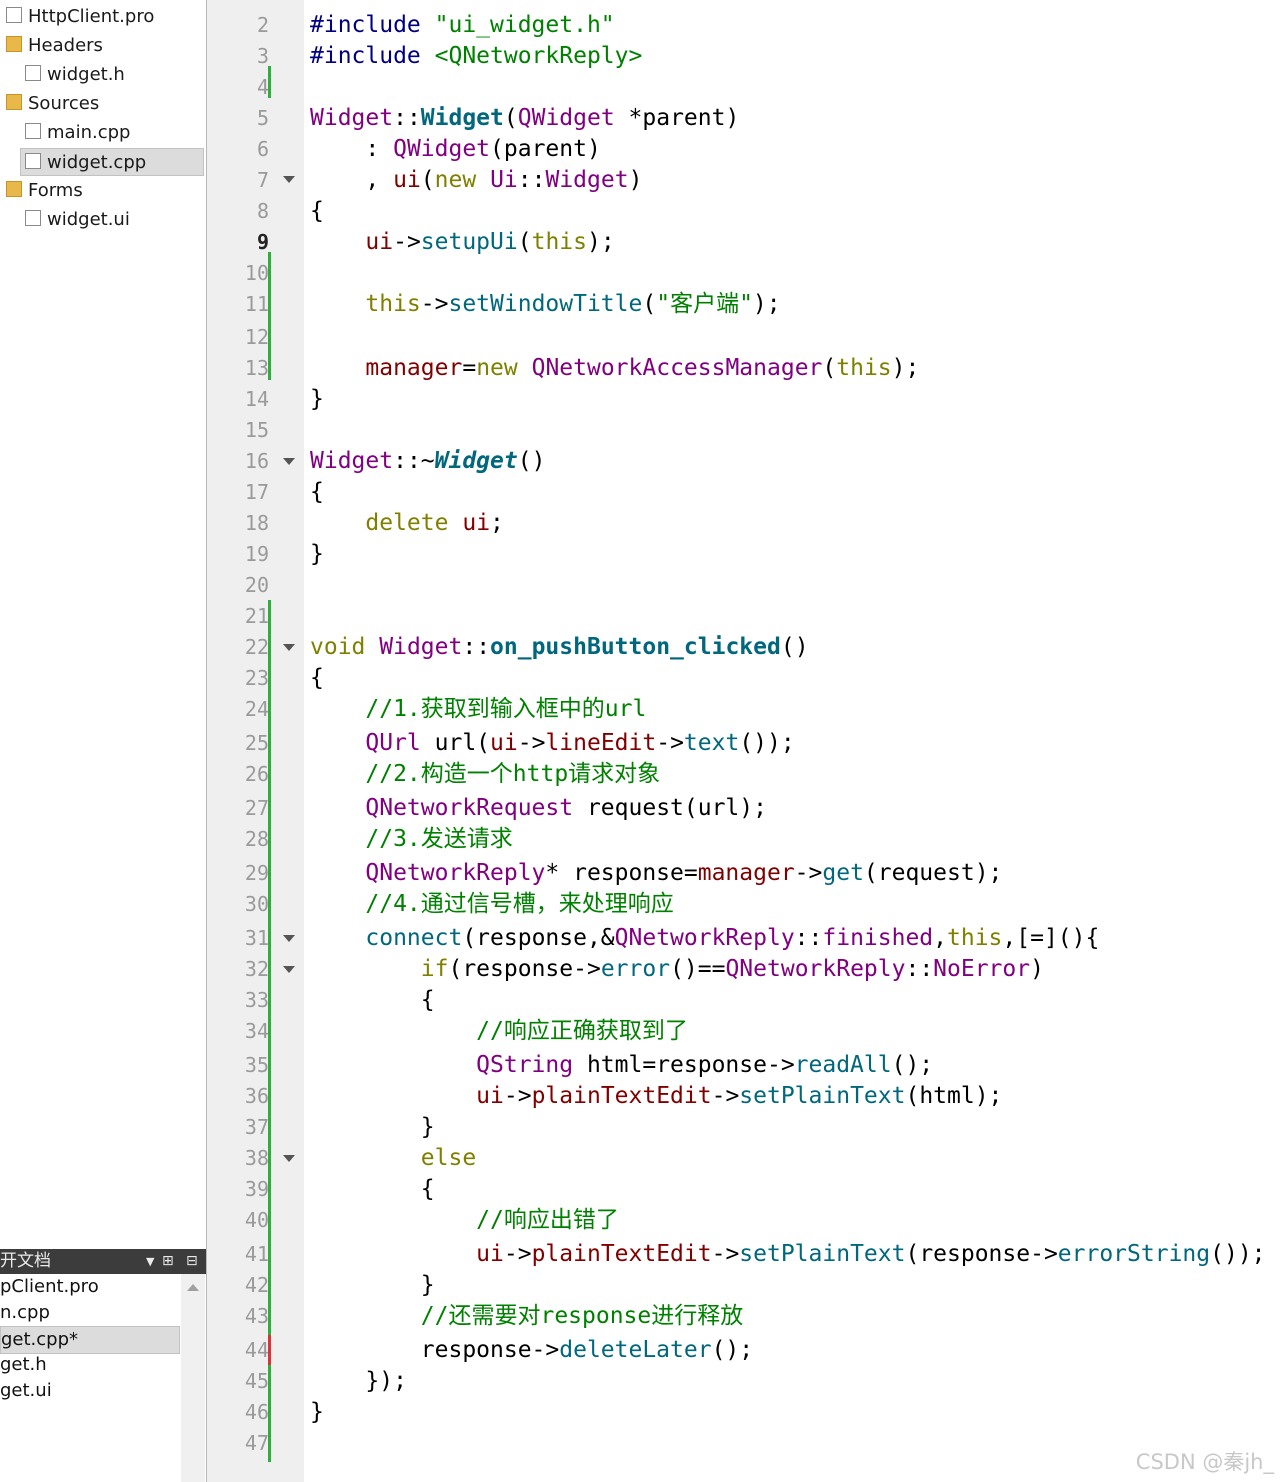 The image size is (1288, 1482). Describe the element at coordinates (256, 1220) in the screenshot. I see `line-number: 40` at that location.